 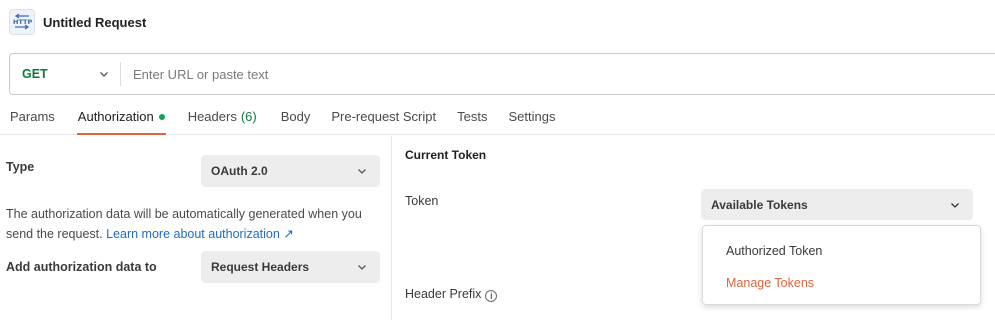 I want to click on tab-body: Body, so click(x=296, y=116).